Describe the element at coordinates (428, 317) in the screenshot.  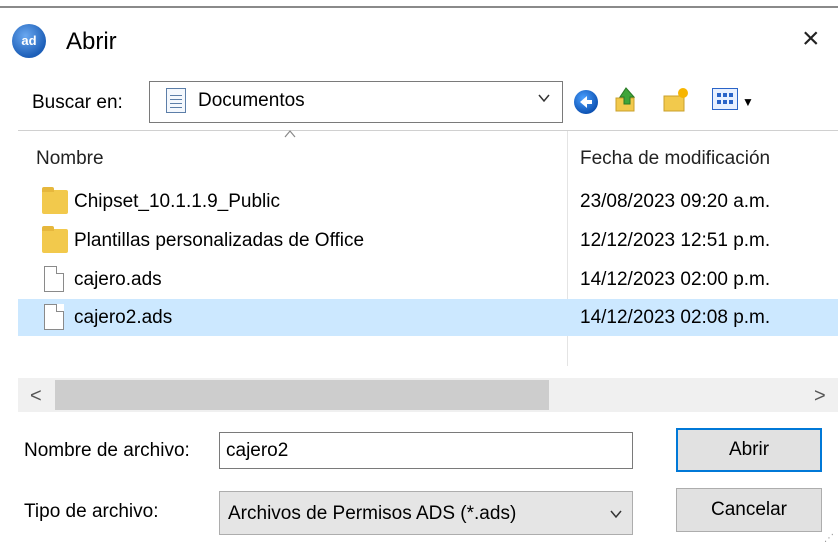
I see `list-item-selected: cajero2.ads 14/12/2023 02:08 p.m.` at that location.